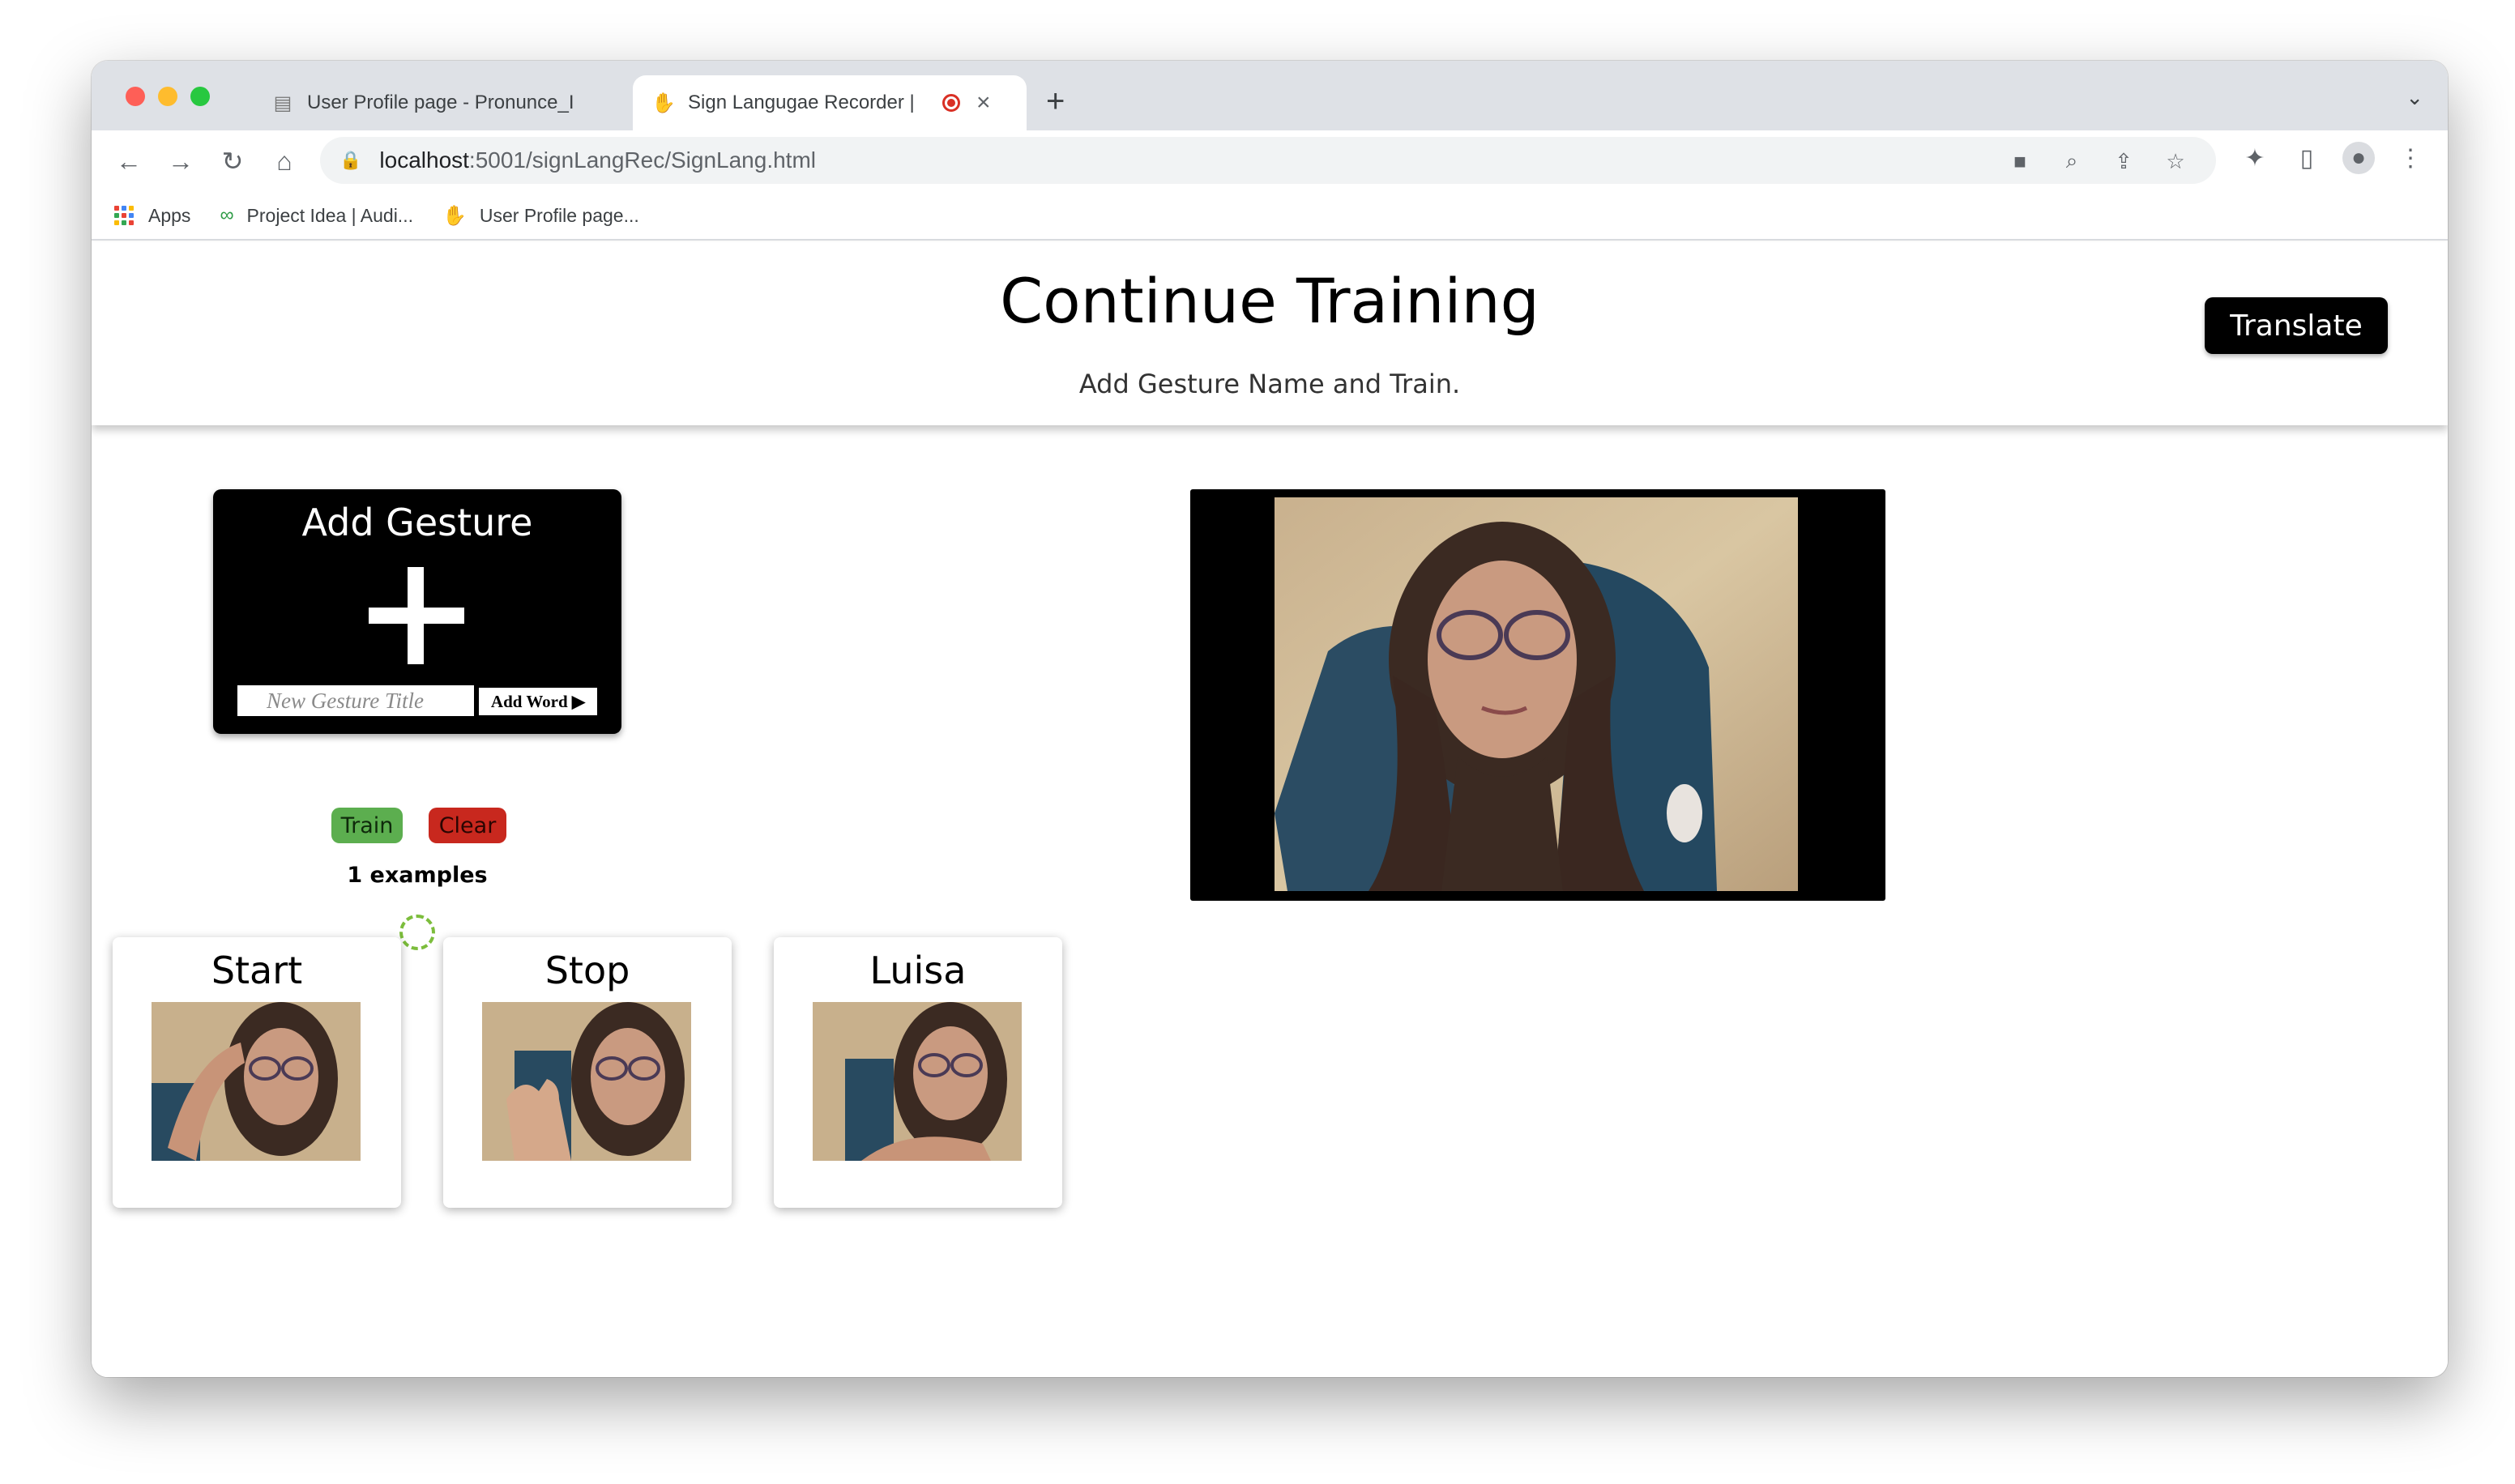 The image size is (2515, 1484). Describe the element at coordinates (467, 825) in the screenshot. I see `clear-button: Clear` at that location.